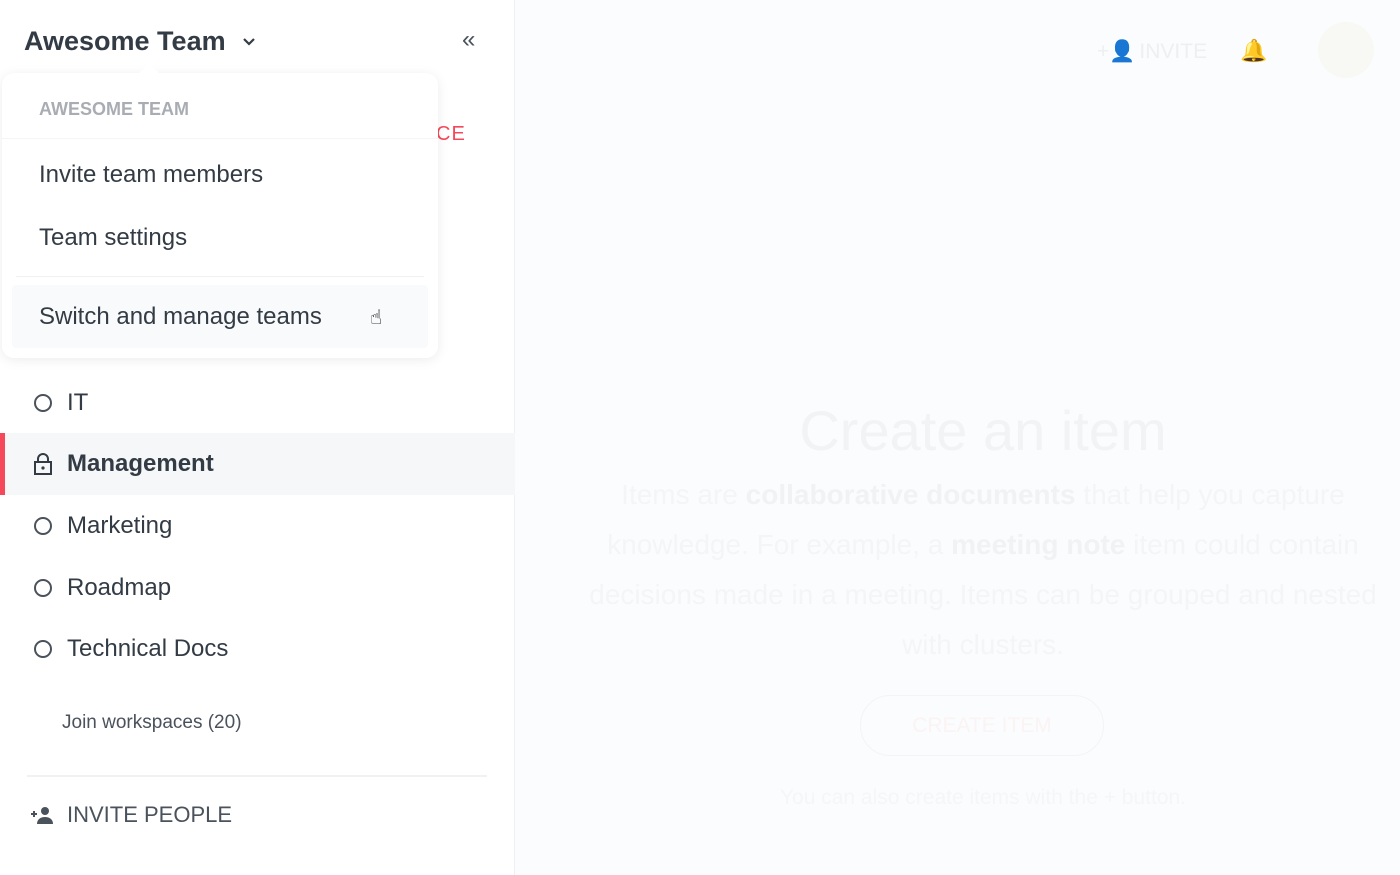 The image size is (1400, 875). Describe the element at coordinates (257, 588) in the screenshot. I see `workspace-item-roadmap: Roadmap` at that location.